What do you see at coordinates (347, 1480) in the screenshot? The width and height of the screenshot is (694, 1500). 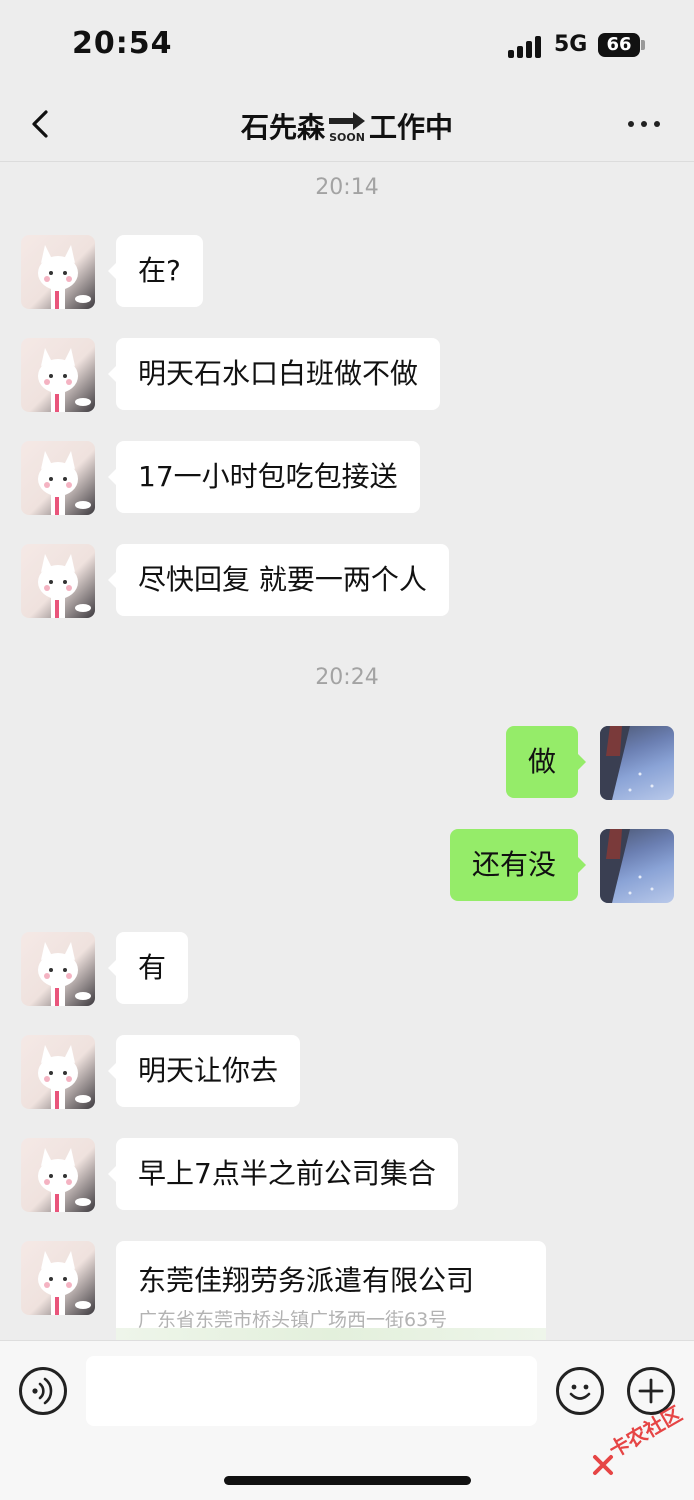 I see `home-indicator` at bounding box center [347, 1480].